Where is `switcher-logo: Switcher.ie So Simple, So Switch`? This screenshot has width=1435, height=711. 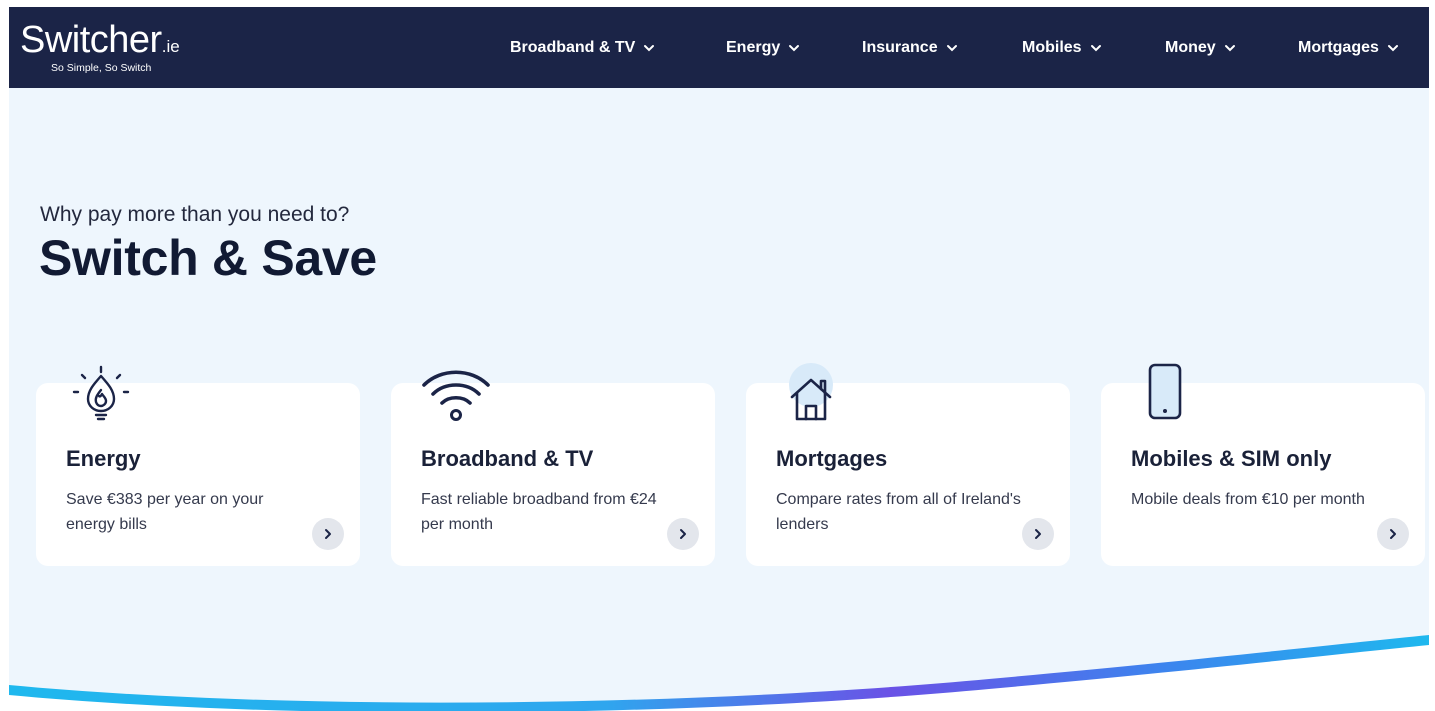
switcher-logo: Switcher.ie So Simple, So Switch is located at coordinates (115, 47).